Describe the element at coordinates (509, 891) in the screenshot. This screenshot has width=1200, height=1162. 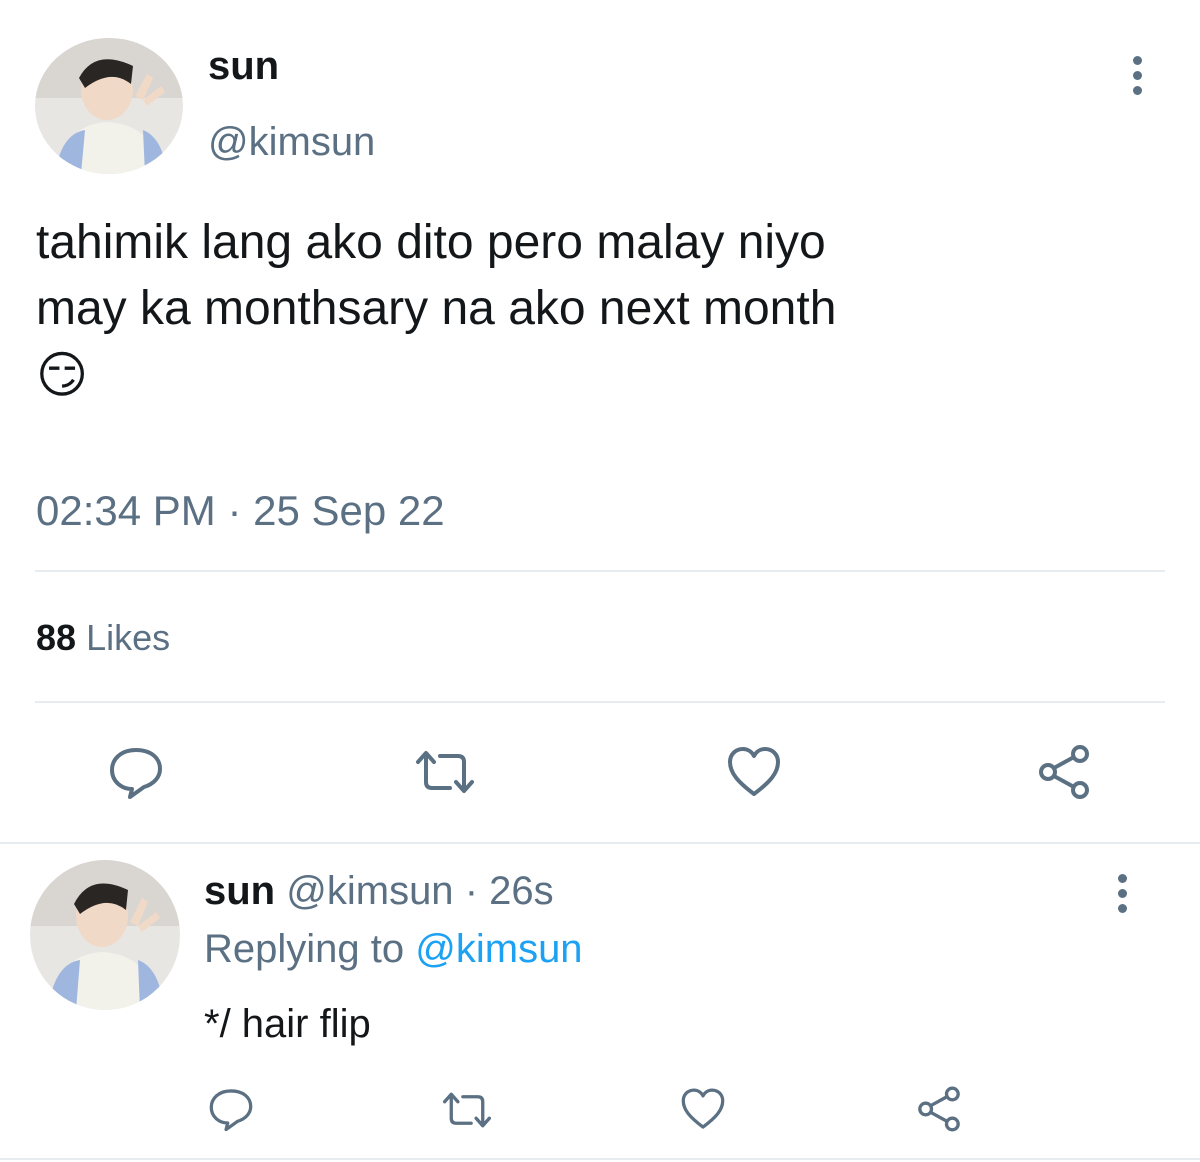
I see `tweet-age: · 26s` at that location.